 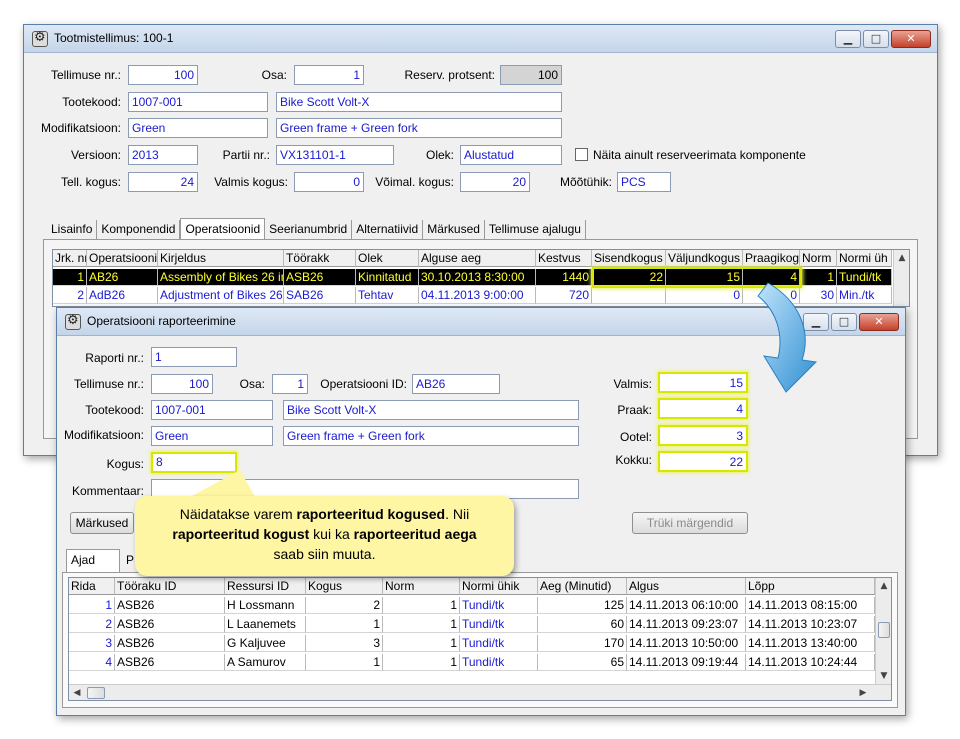 I want to click on cell: 60, so click(x=582, y=624).